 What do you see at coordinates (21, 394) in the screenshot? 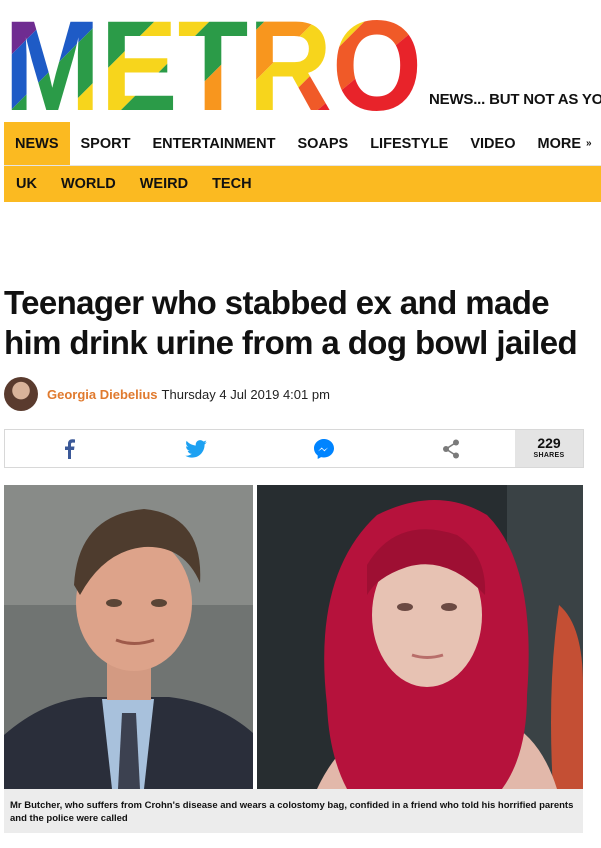
I see `author-avatar` at bounding box center [21, 394].